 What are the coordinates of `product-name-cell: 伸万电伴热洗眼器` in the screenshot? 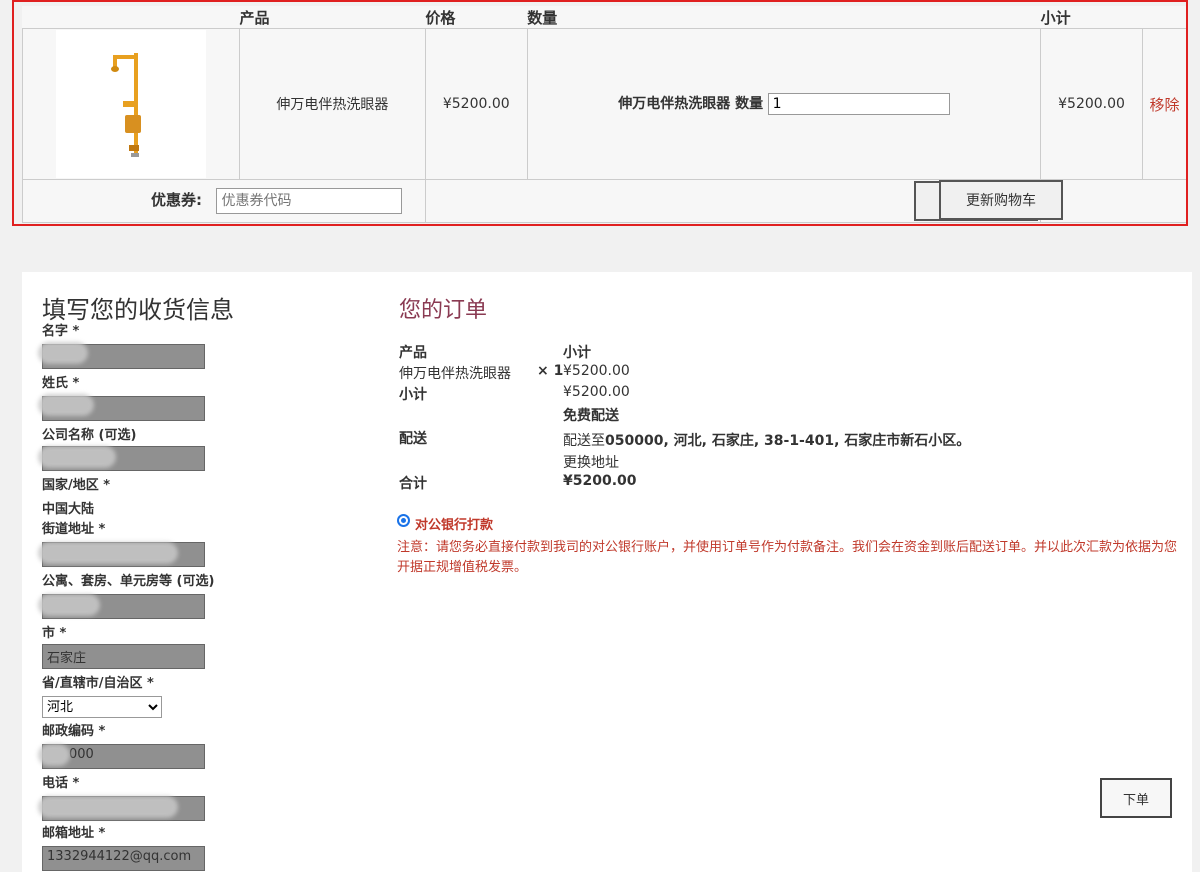 It's located at (332, 104).